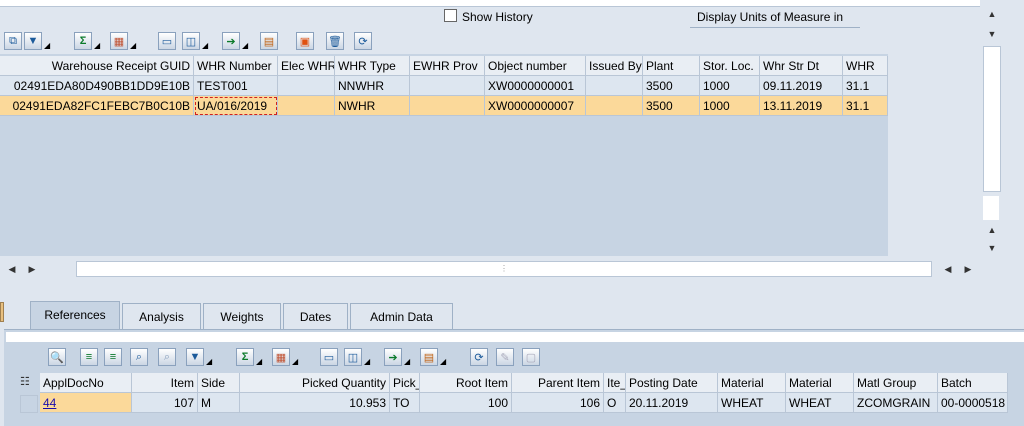 The height and width of the screenshot is (426, 1024). What do you see at coordinates (97, 66) in the screenshot?
I see `grid1-column-header: Warehouse Receipt GUID` at bounding box center [97, 66].